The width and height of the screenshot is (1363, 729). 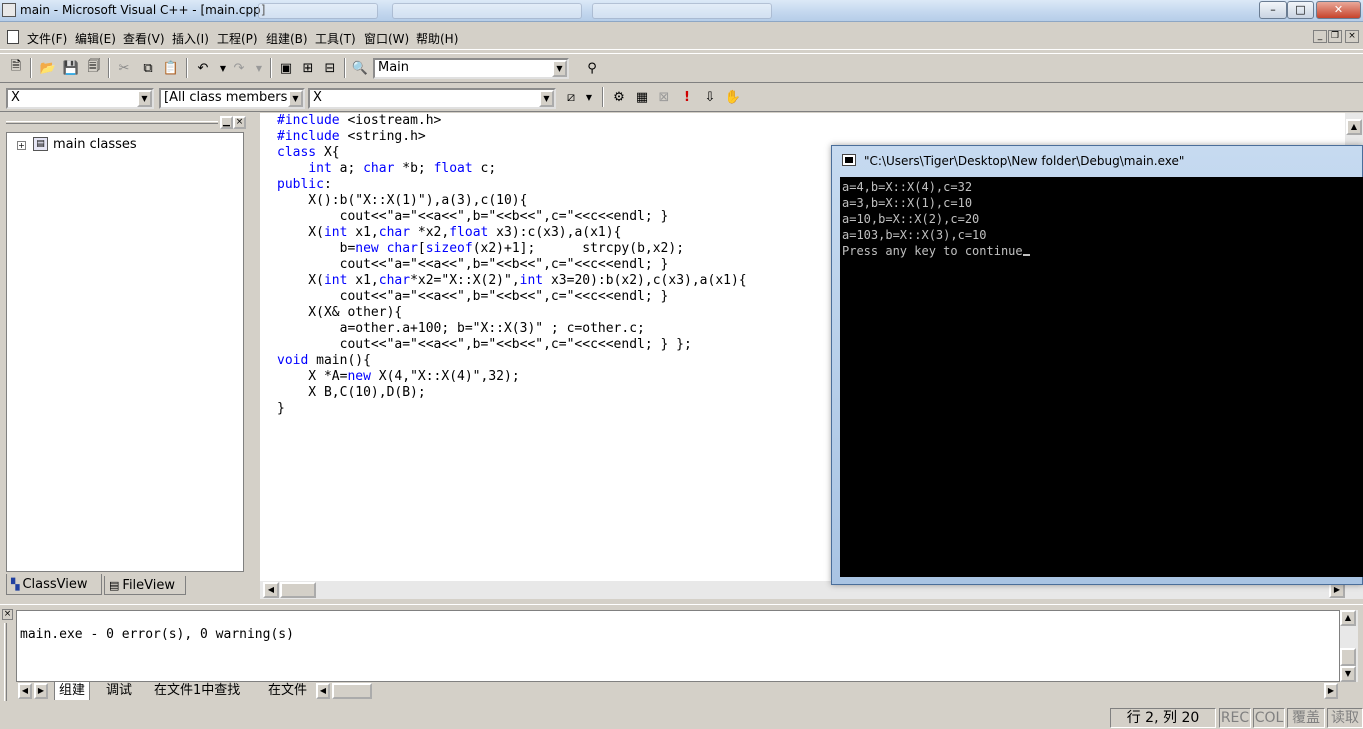 What do you see at coordinates (190, 38) in the screenshot?
I see `menu-insert: 插入(I)` at bounding box center [190, 38].